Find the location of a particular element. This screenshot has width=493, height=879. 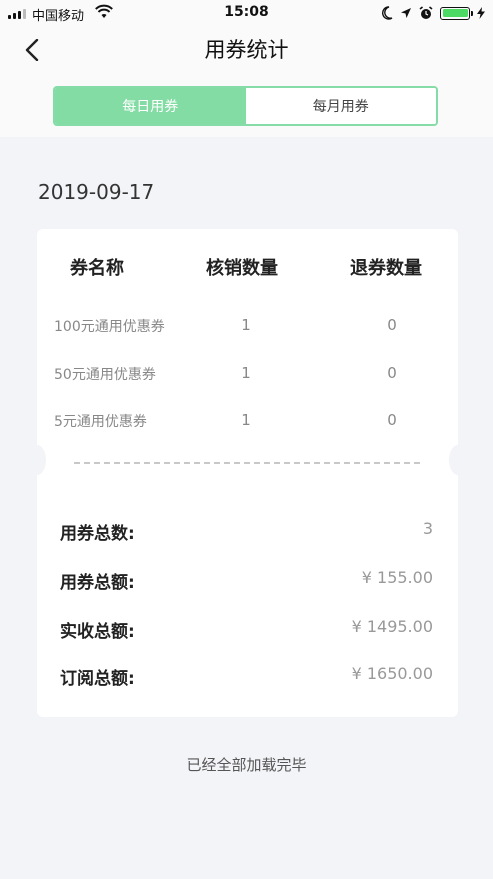

coupon-name: 50元通用优惠券 is located at coordinates (105, 375).